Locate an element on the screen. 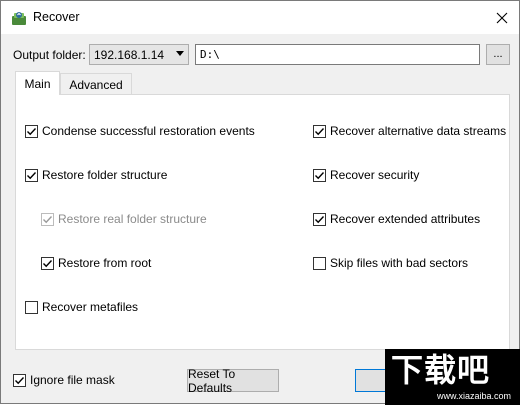  reset-to-defaults-button: Reset To Defaults is located at coordinates (233, 380).